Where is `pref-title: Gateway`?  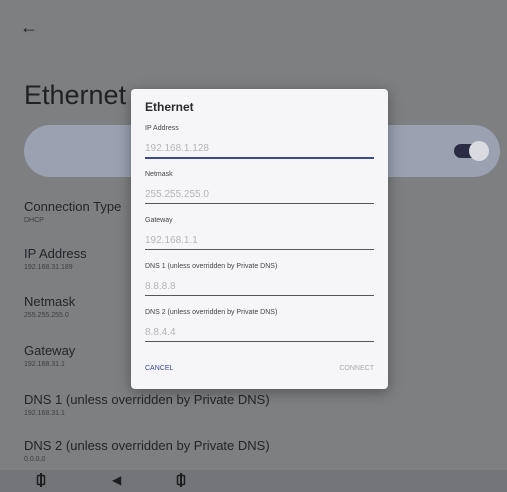 pref-title: Gateway is located at coordinates (50, 350).